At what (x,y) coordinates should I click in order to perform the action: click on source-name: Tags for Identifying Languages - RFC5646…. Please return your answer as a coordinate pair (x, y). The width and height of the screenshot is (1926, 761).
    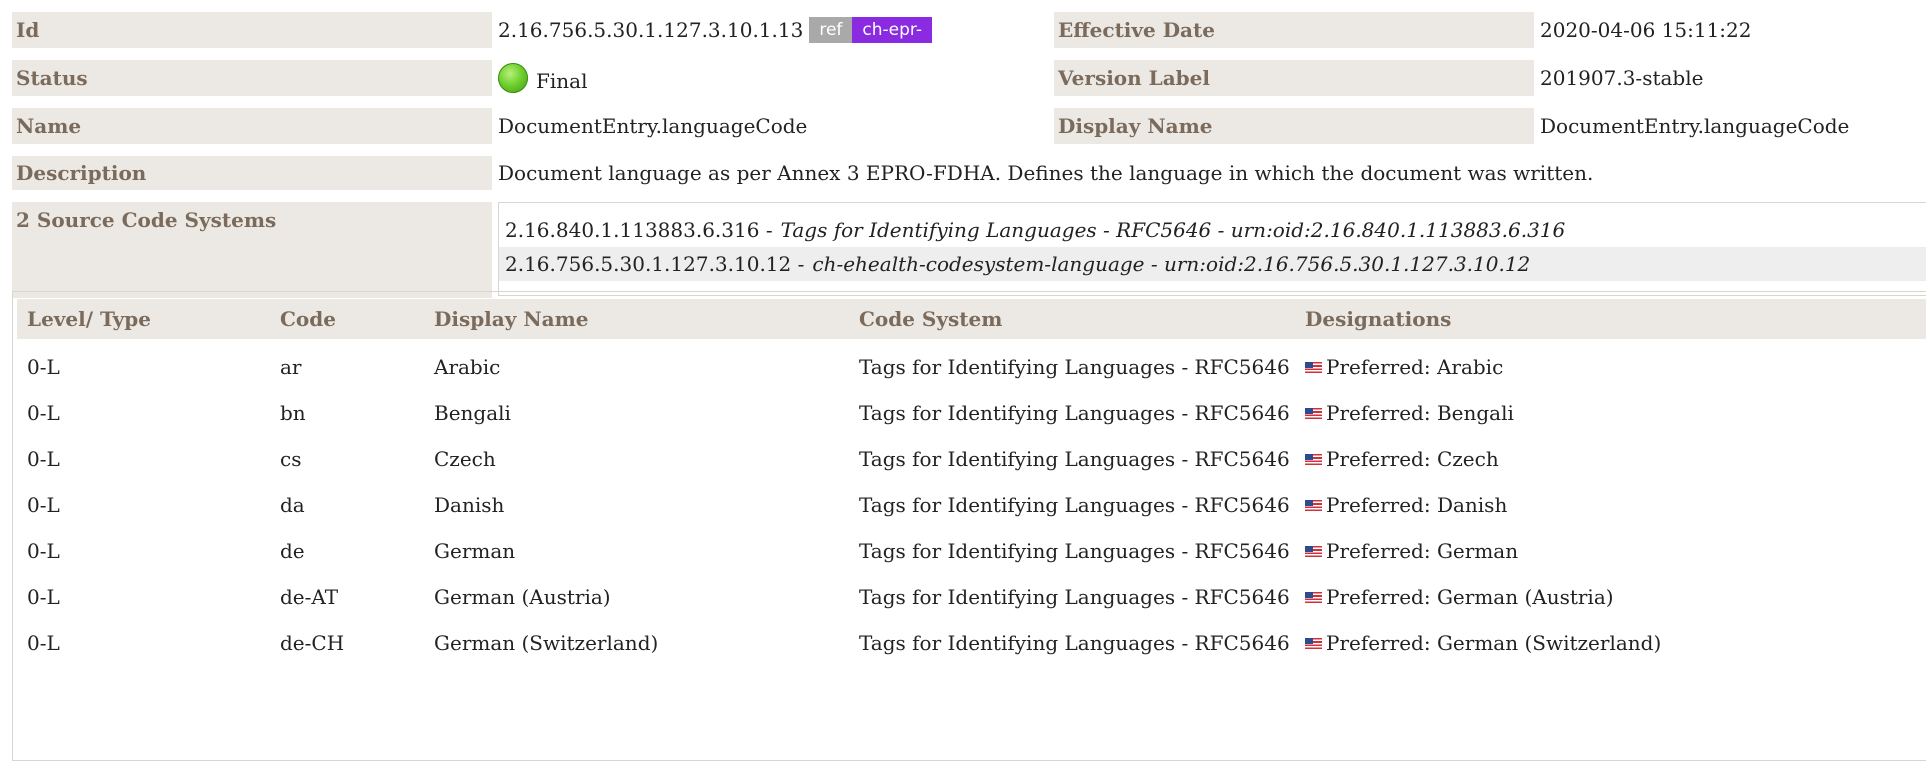
    Looking at the image, I should click on (1173, 230).